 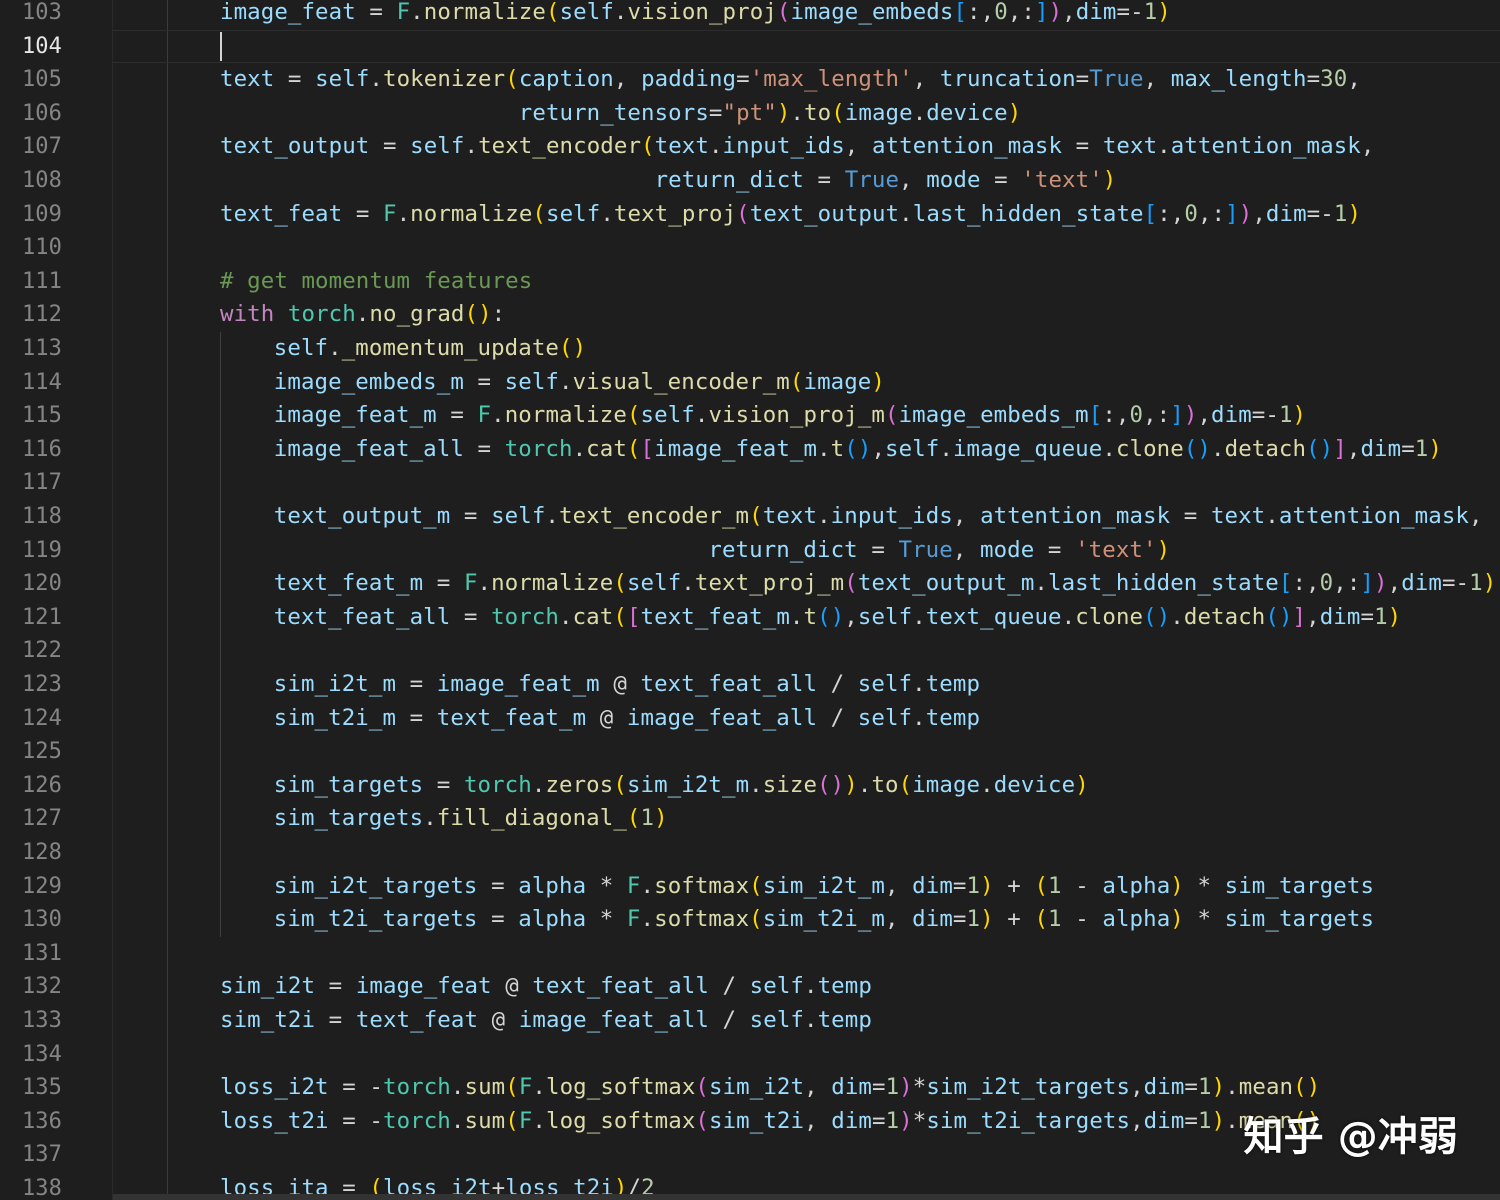 What do you see at coordinates (376, 282) in the screenshot?
I see `code-line: # get momentum features` at bounding box center [376, 282].